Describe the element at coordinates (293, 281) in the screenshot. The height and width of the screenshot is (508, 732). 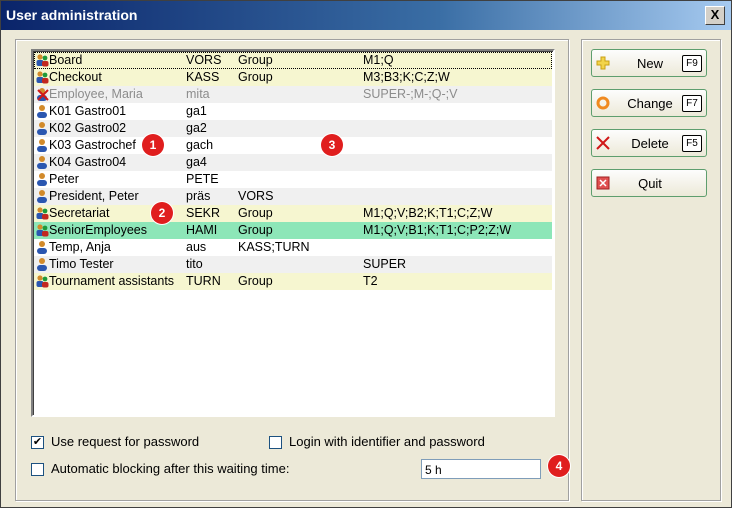
I see `user-row: Tournament assistants TURN Group T2` at that location.